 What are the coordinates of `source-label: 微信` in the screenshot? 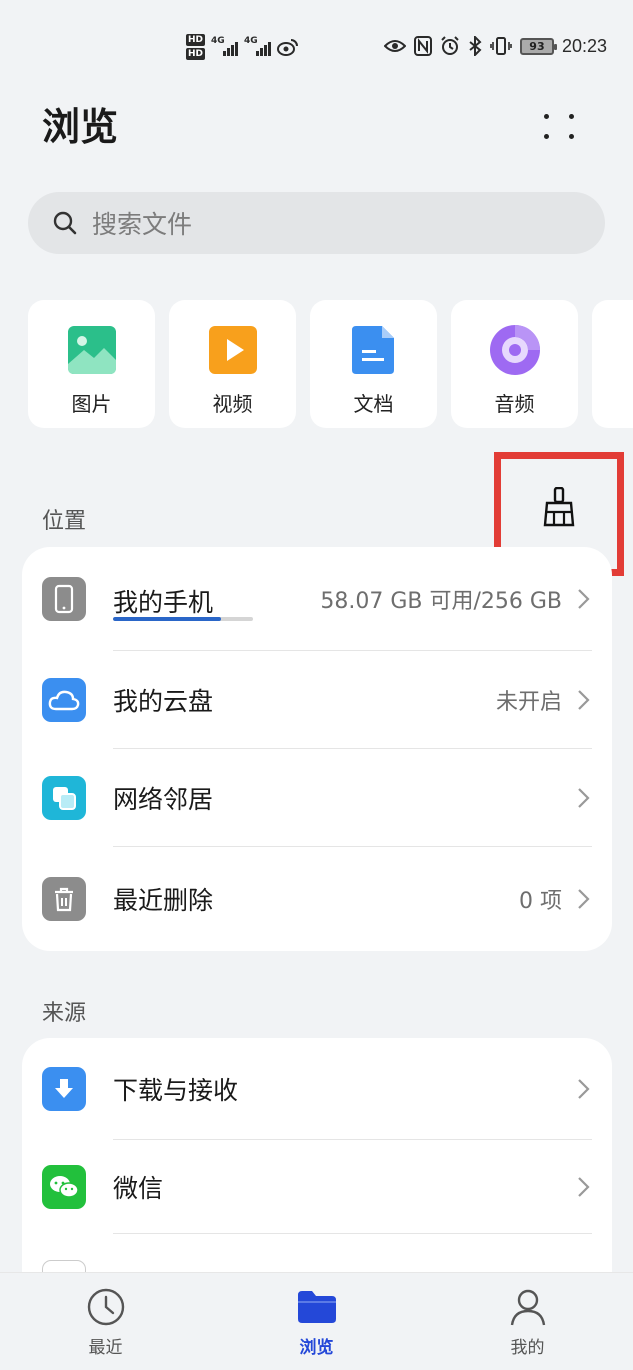 It's located at (138, 1188).